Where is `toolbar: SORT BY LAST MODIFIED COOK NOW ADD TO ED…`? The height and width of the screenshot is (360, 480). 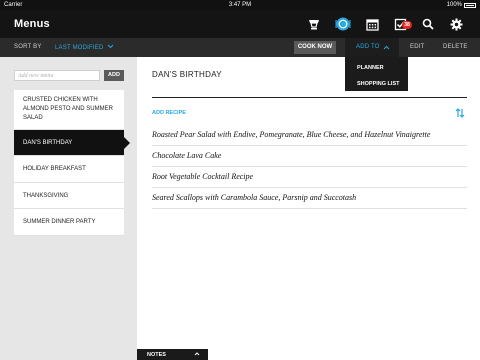
toolbar: SORT BY LAST MODIFIED COOK NOW ADD TO ED… is located at coordinates (240, 47).